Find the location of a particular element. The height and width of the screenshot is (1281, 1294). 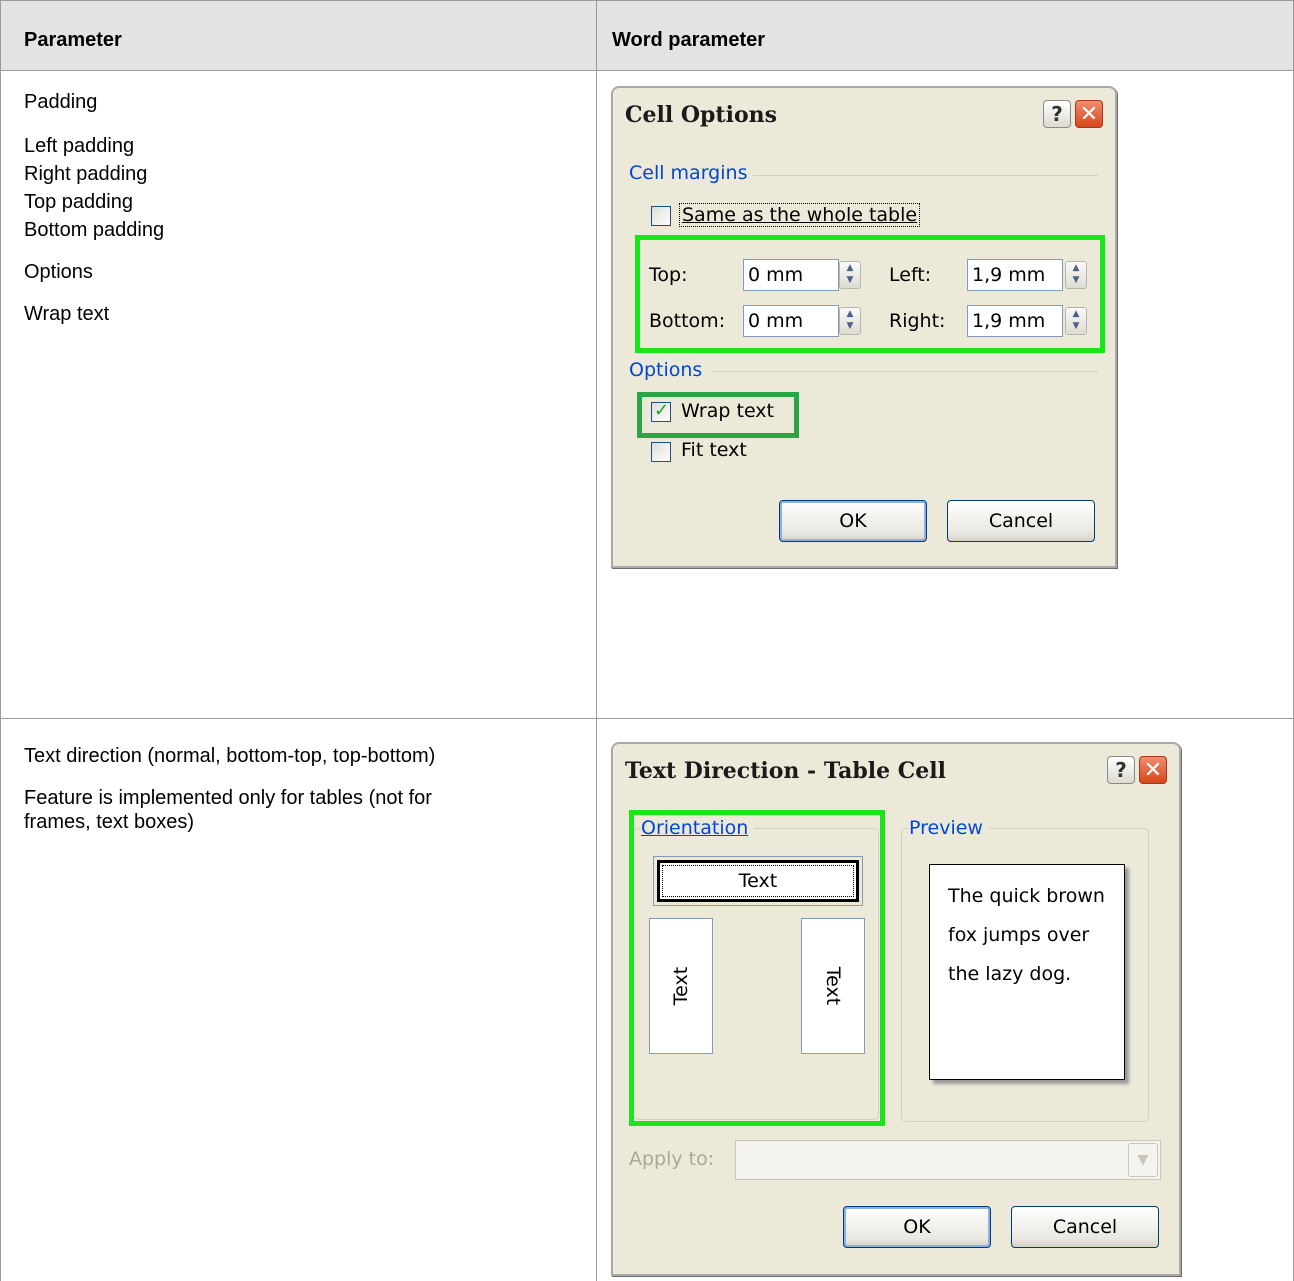

wrap-text-label: Wrap text is located at coordinates (727, 411).